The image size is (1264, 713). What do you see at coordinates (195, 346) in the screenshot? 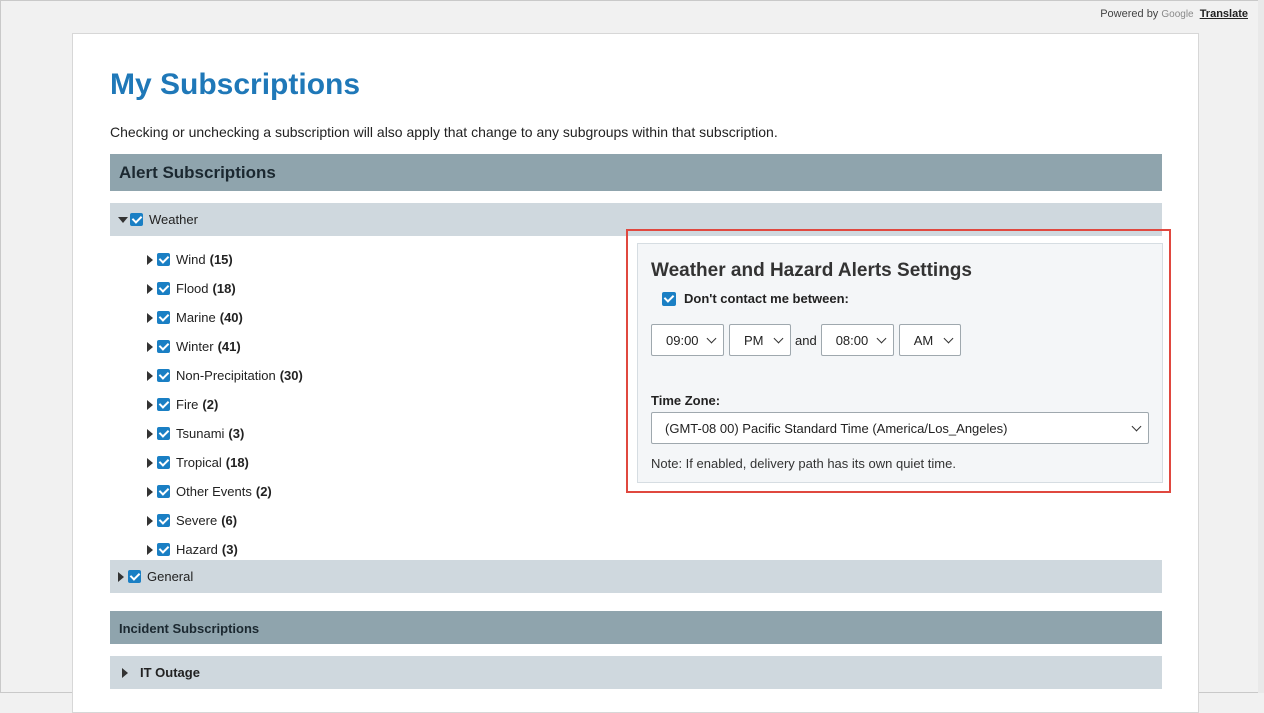
I see `subgroup-label: Winter` at bounding box center [195, 346].